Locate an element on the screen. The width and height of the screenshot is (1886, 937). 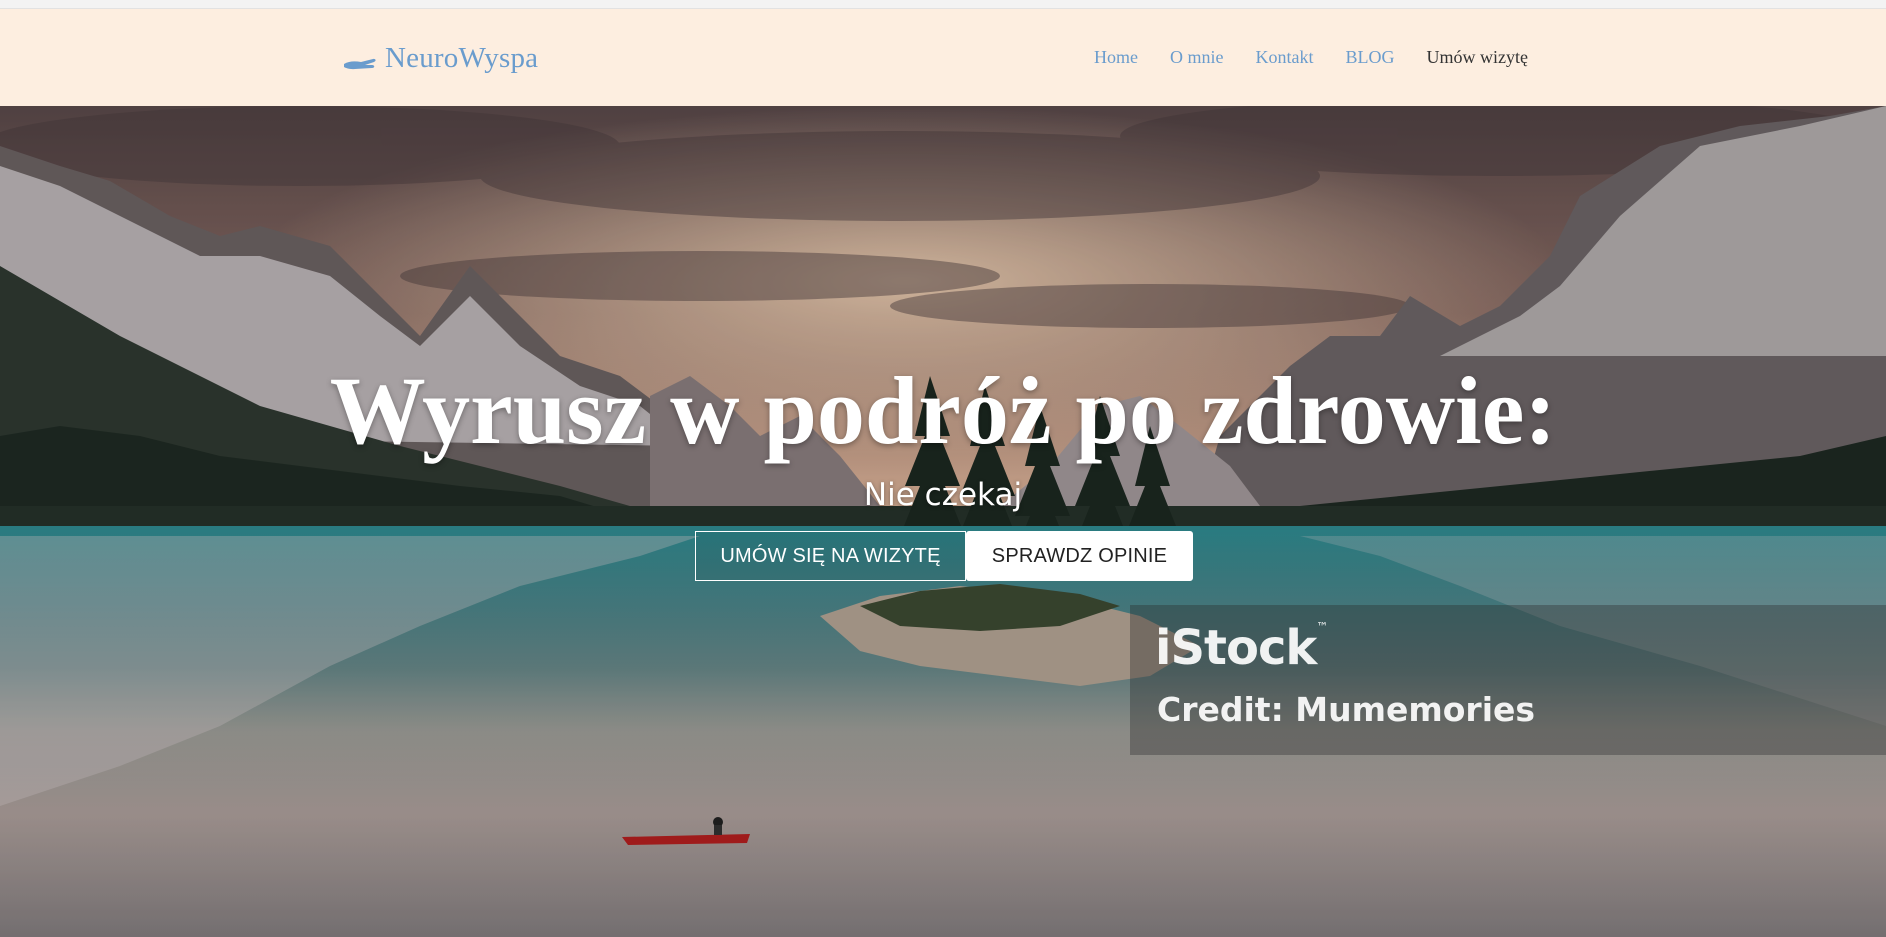
main-nav: Home O mnie Kontakt BLOG Umów wizytę is located at coordinates (1311, 57).